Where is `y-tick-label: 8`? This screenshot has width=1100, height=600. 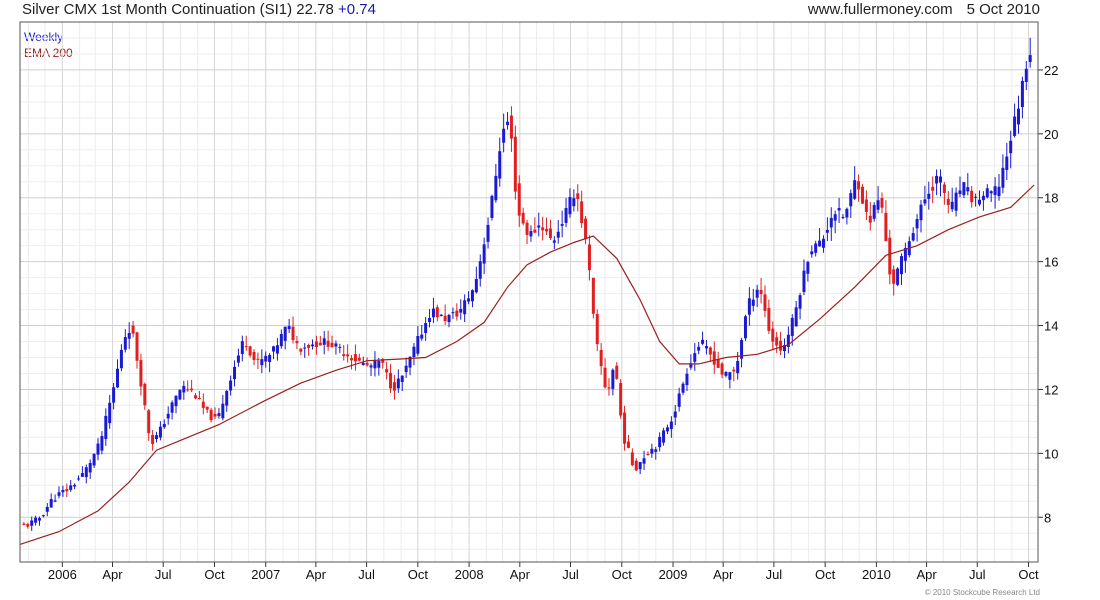
y-tick-label: 8 is located at coordinates (1047, 517).